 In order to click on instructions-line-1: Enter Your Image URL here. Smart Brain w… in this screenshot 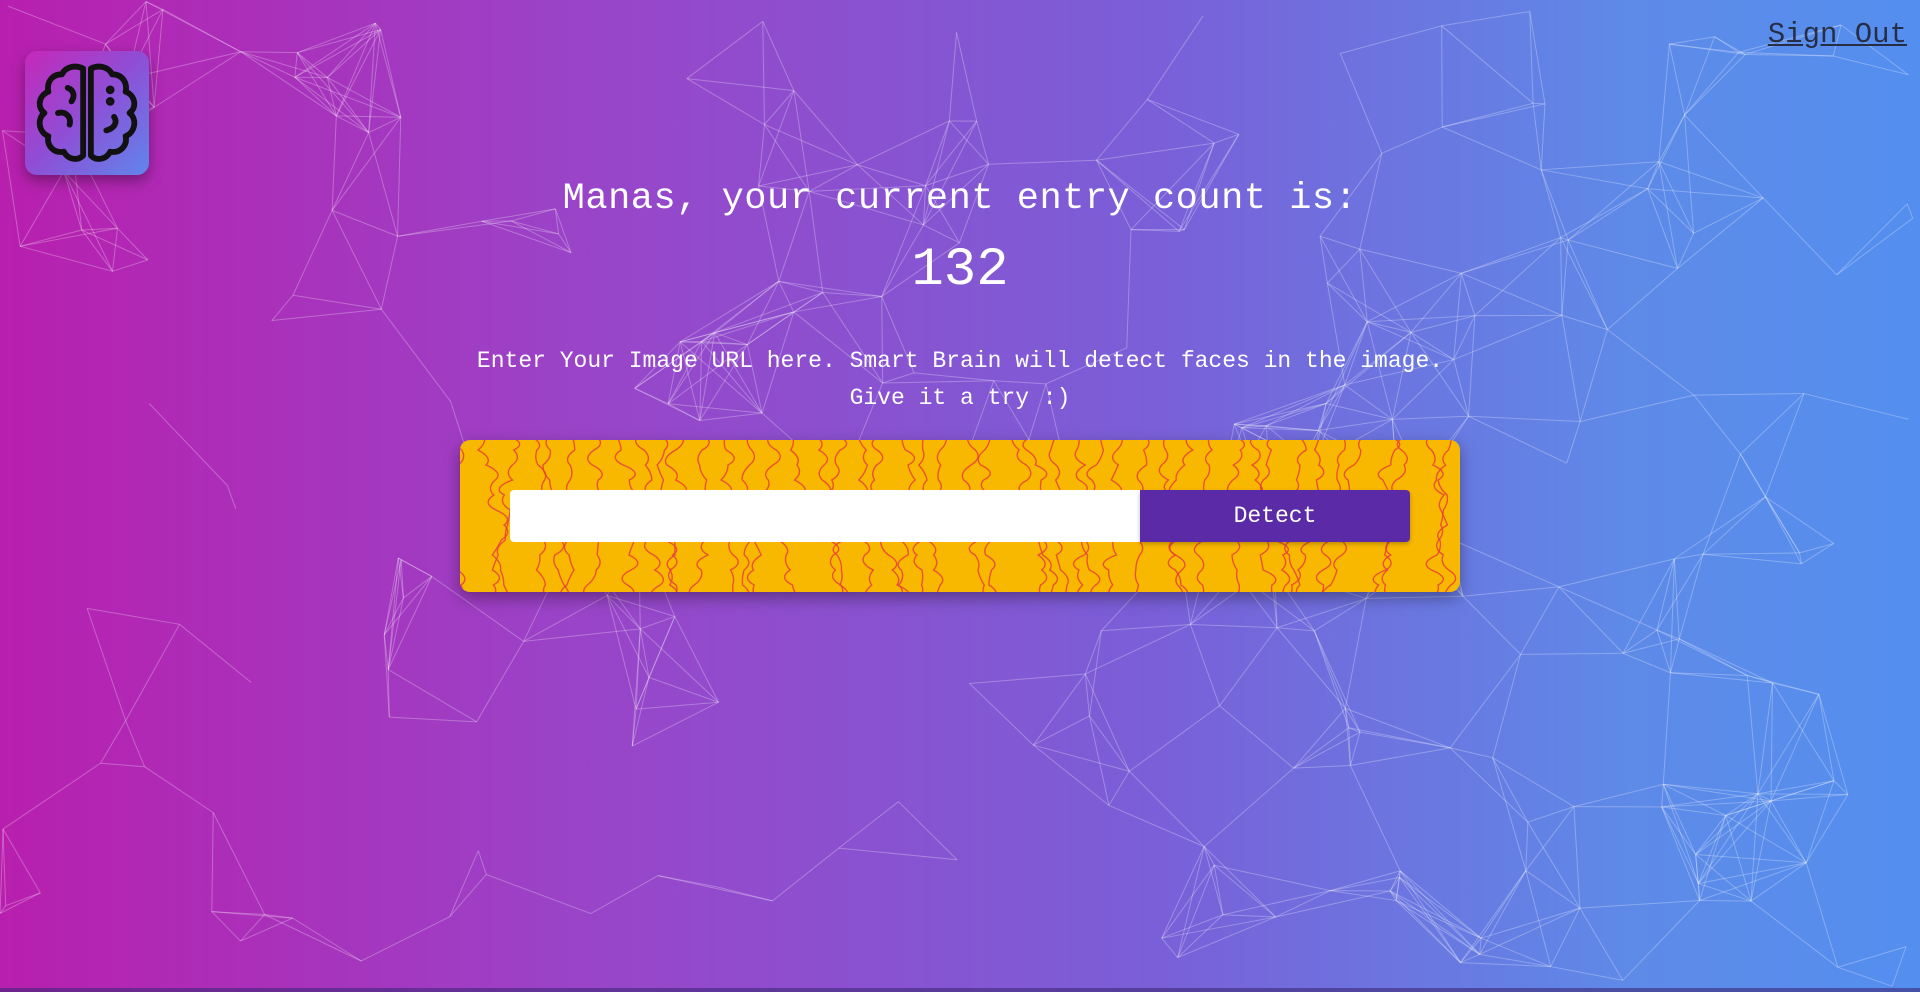, I will do `click(960, 361)`.